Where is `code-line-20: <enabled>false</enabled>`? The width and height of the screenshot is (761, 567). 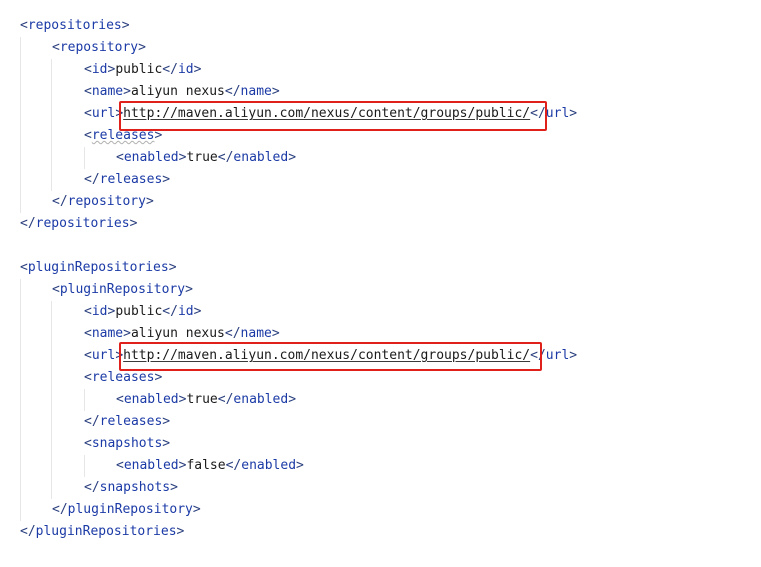 code-line-20: <enabled>false</enabled> is located at coordinates (210, 466).